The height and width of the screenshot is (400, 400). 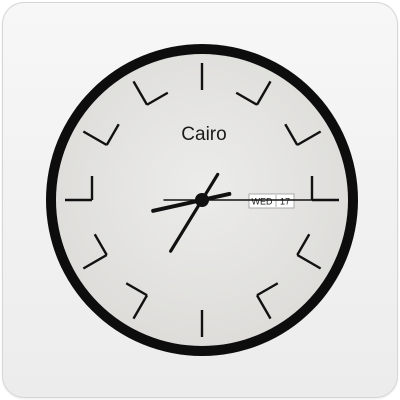 I want to click on center-pin, so click(x=202, y=200).